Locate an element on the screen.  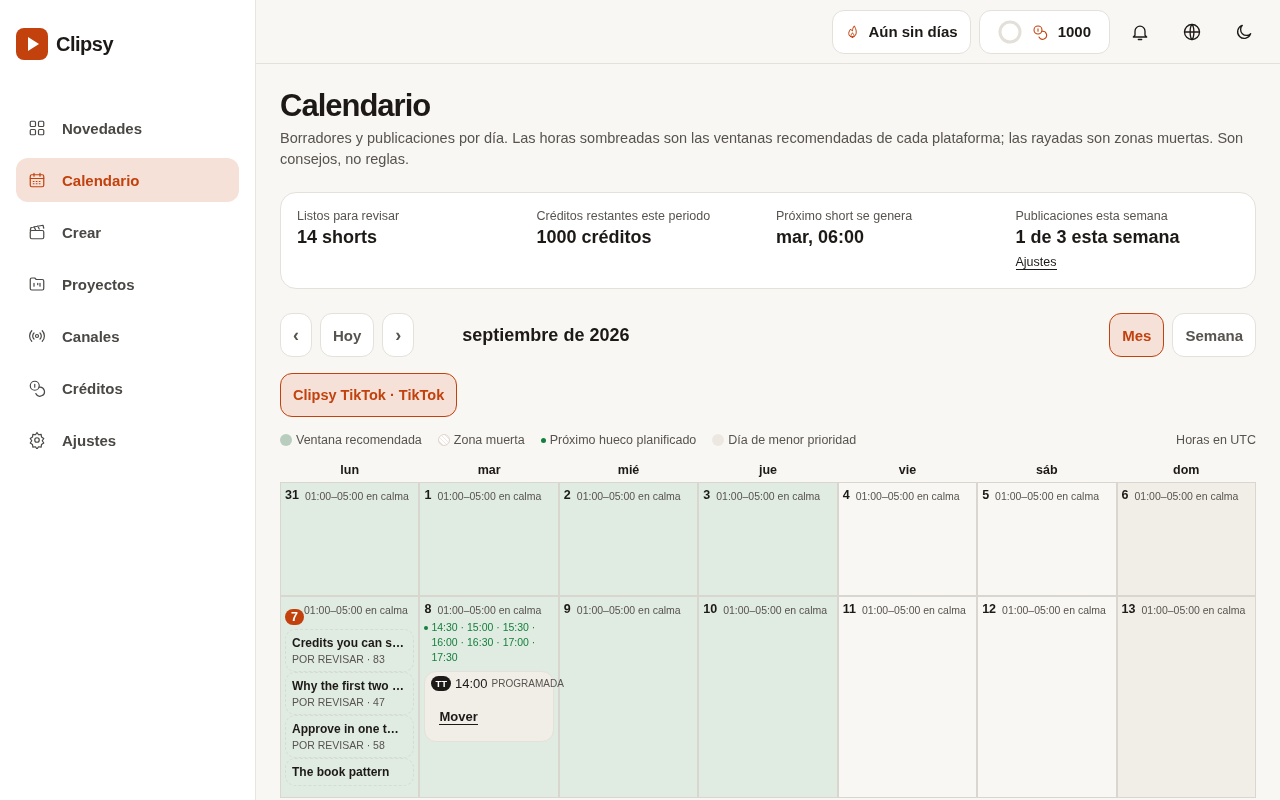
draft-card: The book pattern is located at coordinates (350, 772).